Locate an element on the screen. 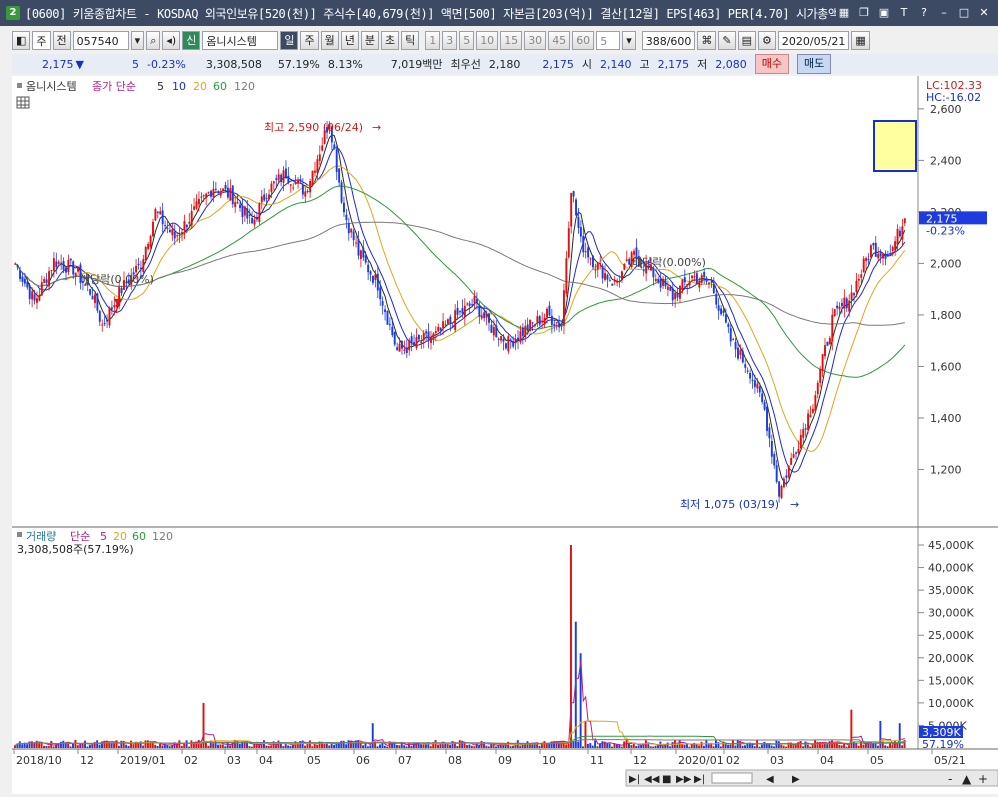  calendar-icon: ▦ is located at coordinates (860, 40).